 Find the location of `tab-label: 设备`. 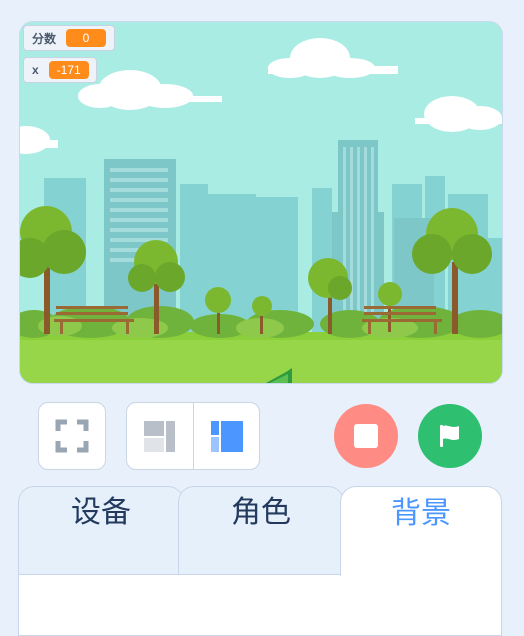

tab-label: 设备 is located at coordinates (101, 512).